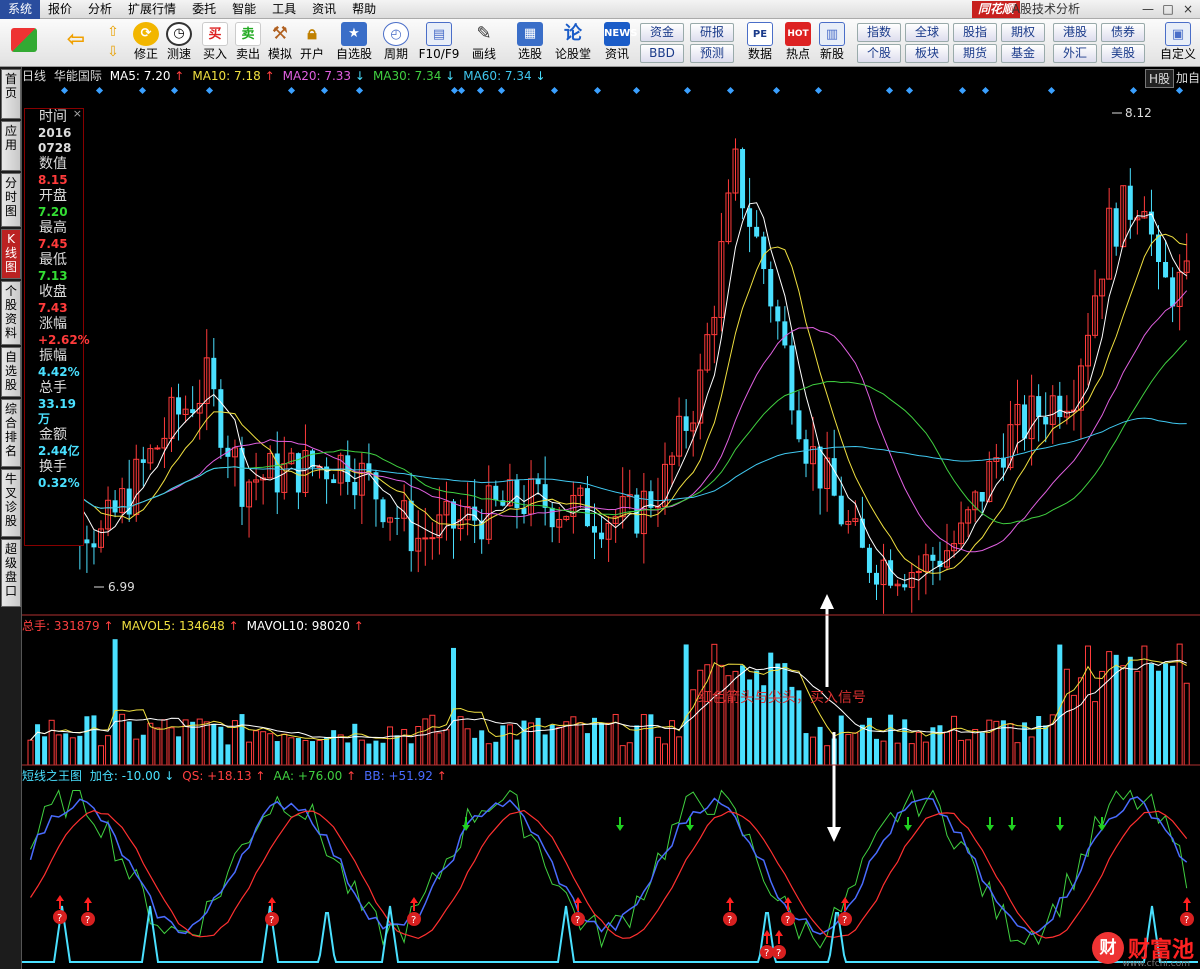 This screenshot has height=969, width=1200. Describe the element at coordinates (324, 9) in the screenshot. I see `menu-news: 资讯` at that location.